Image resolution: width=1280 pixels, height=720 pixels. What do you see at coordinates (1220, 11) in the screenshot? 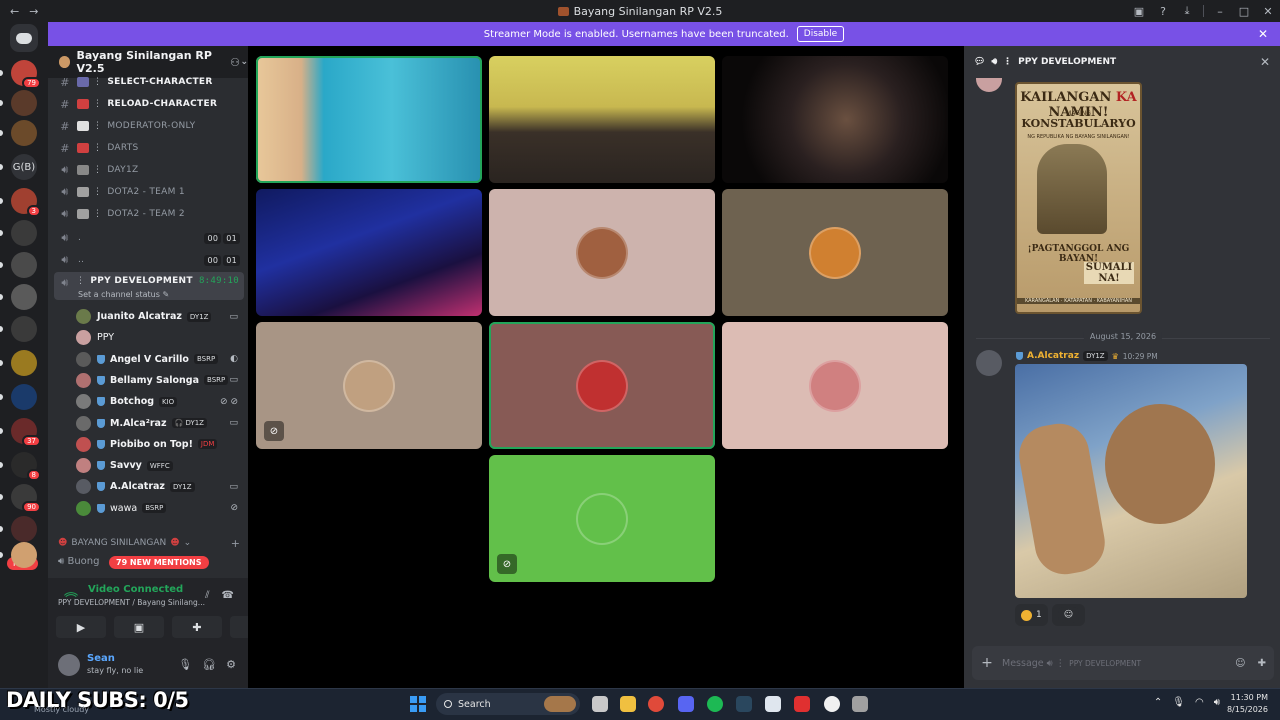
I see `minimize-button: –` at bounding box center [1220, 11].